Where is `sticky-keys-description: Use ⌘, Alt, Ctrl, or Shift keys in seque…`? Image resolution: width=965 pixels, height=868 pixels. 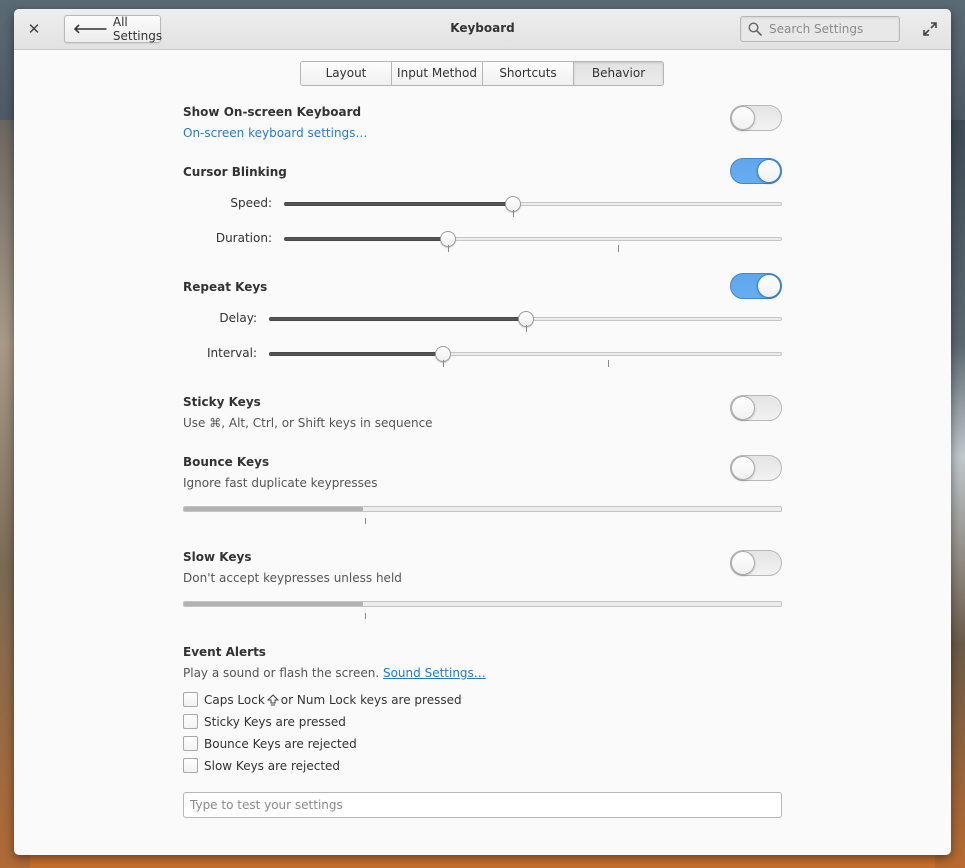 sticky-keys-description: Use ⌘, Alt, Ctrl, or Shift keys in seque… is located at coordinates (308, 423).